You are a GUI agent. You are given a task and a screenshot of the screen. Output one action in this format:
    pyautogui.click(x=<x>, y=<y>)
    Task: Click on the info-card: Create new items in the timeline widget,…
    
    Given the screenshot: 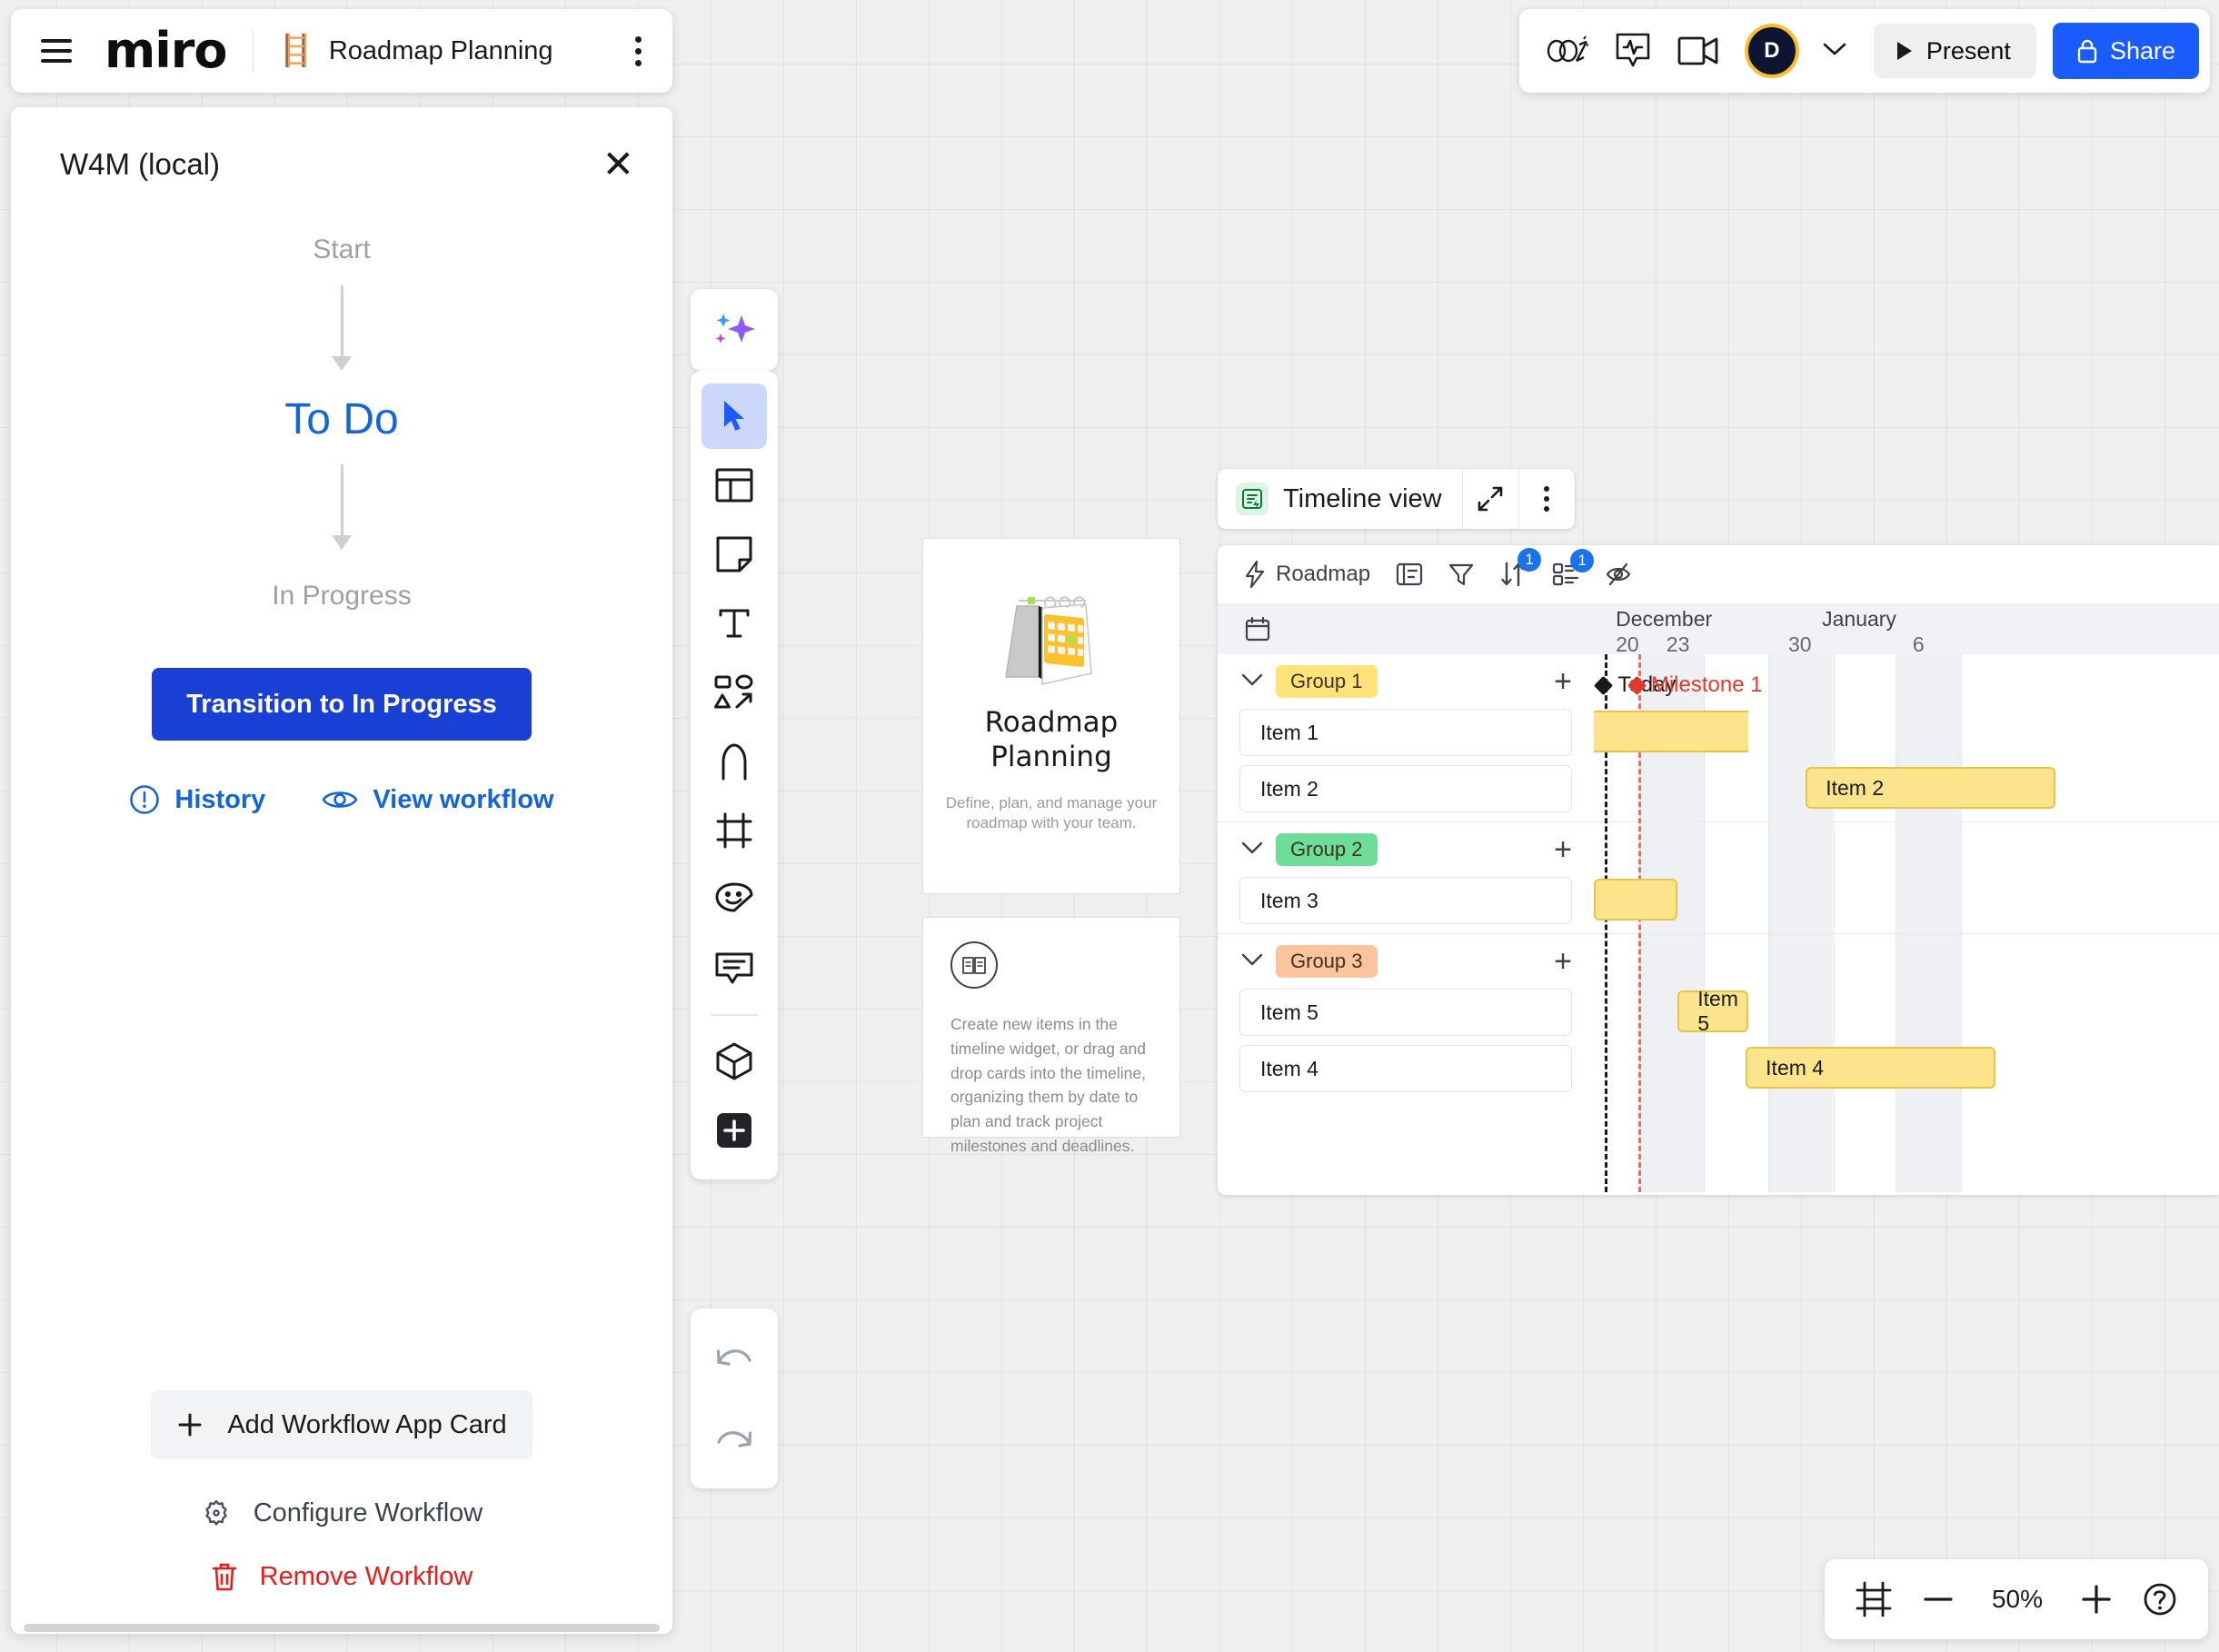 What is the action you would take?
    pyautogui.click(x=1051, y=1036)
    